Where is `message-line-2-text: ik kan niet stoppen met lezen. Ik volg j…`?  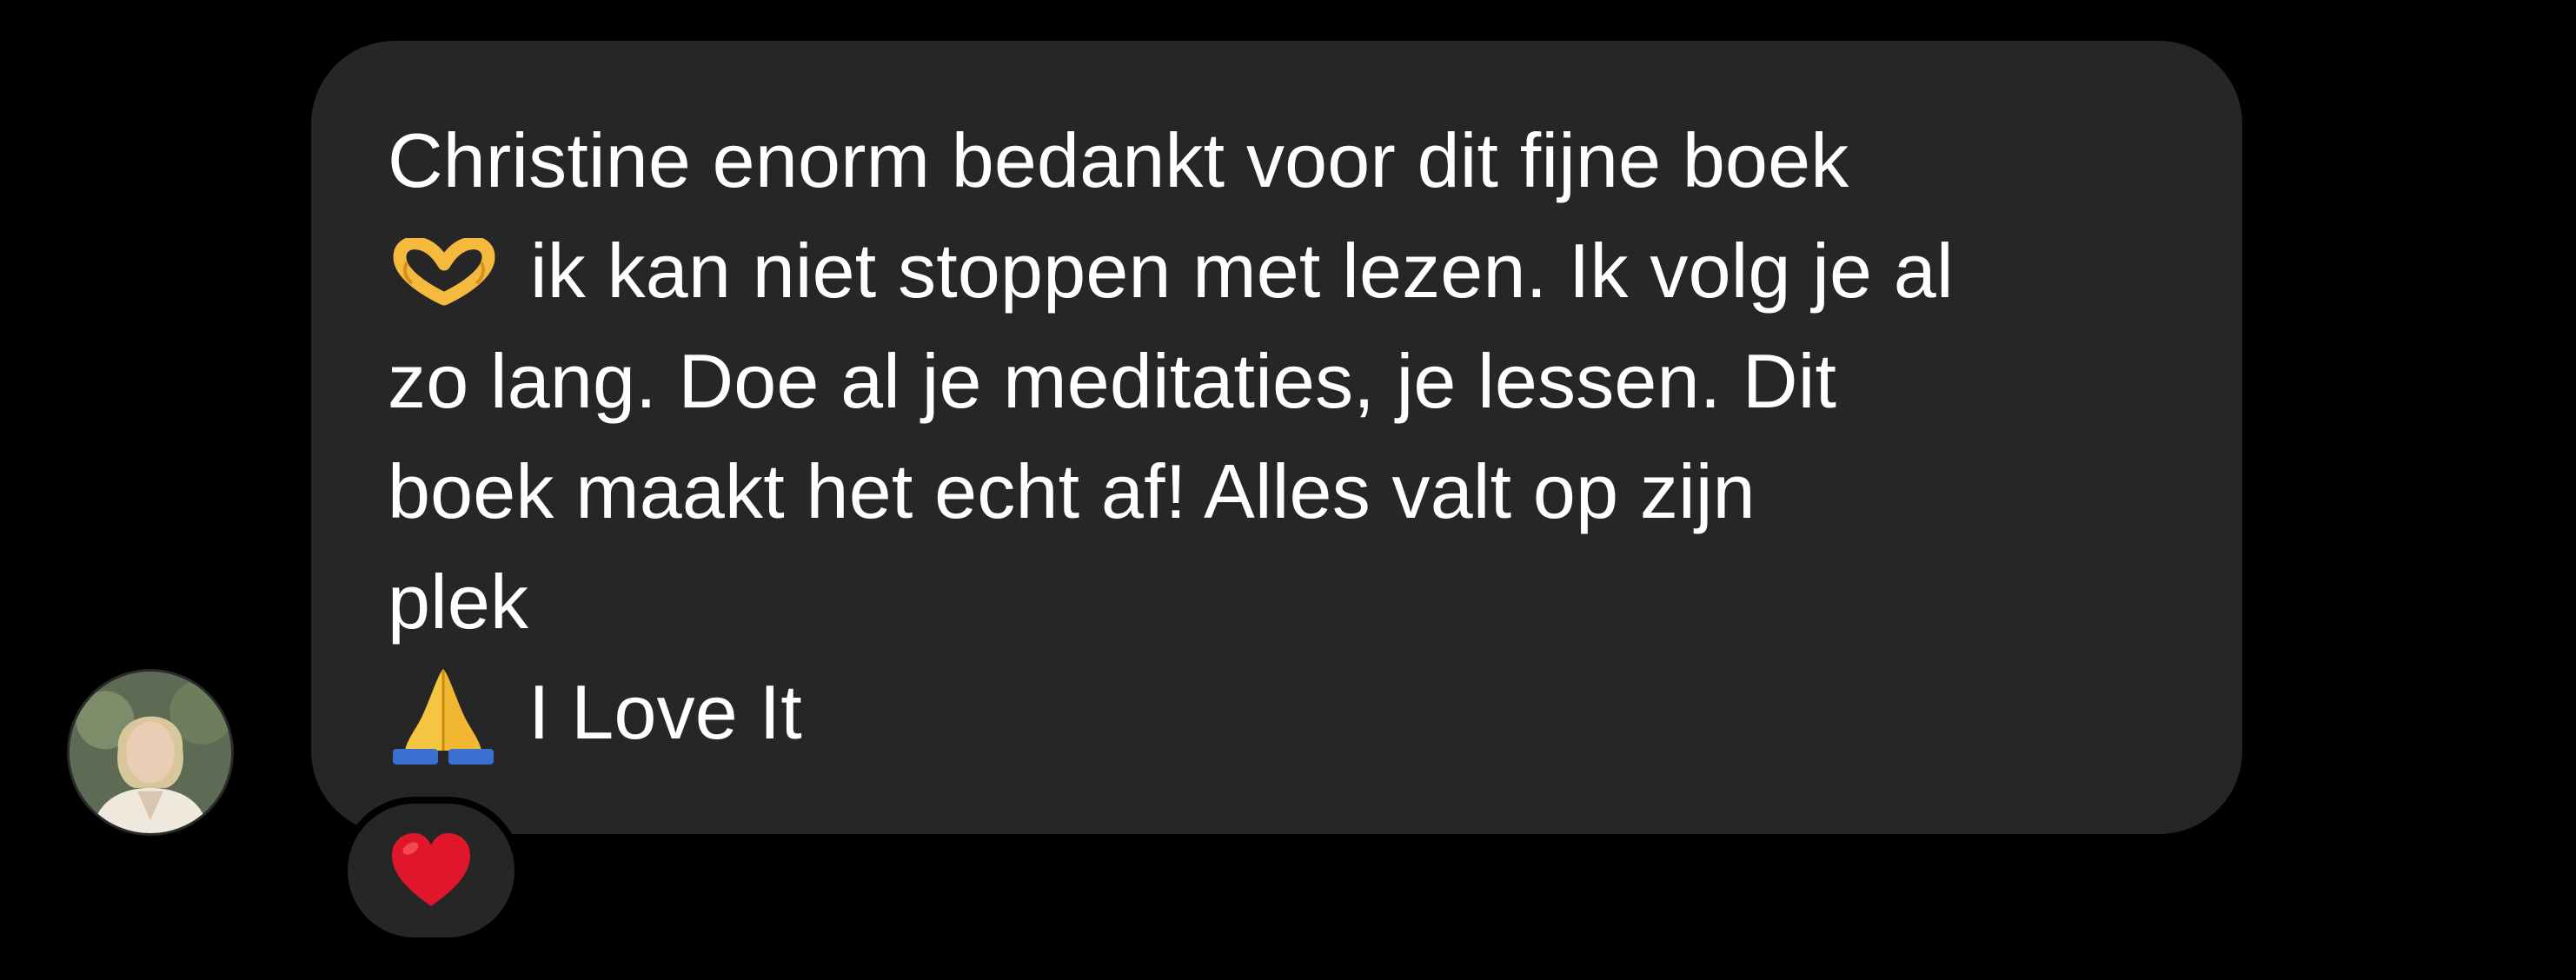 message-line-2-text: ik kan niet stoppen met lezen. Ik volg j… is located at coordinates (1242, 271).